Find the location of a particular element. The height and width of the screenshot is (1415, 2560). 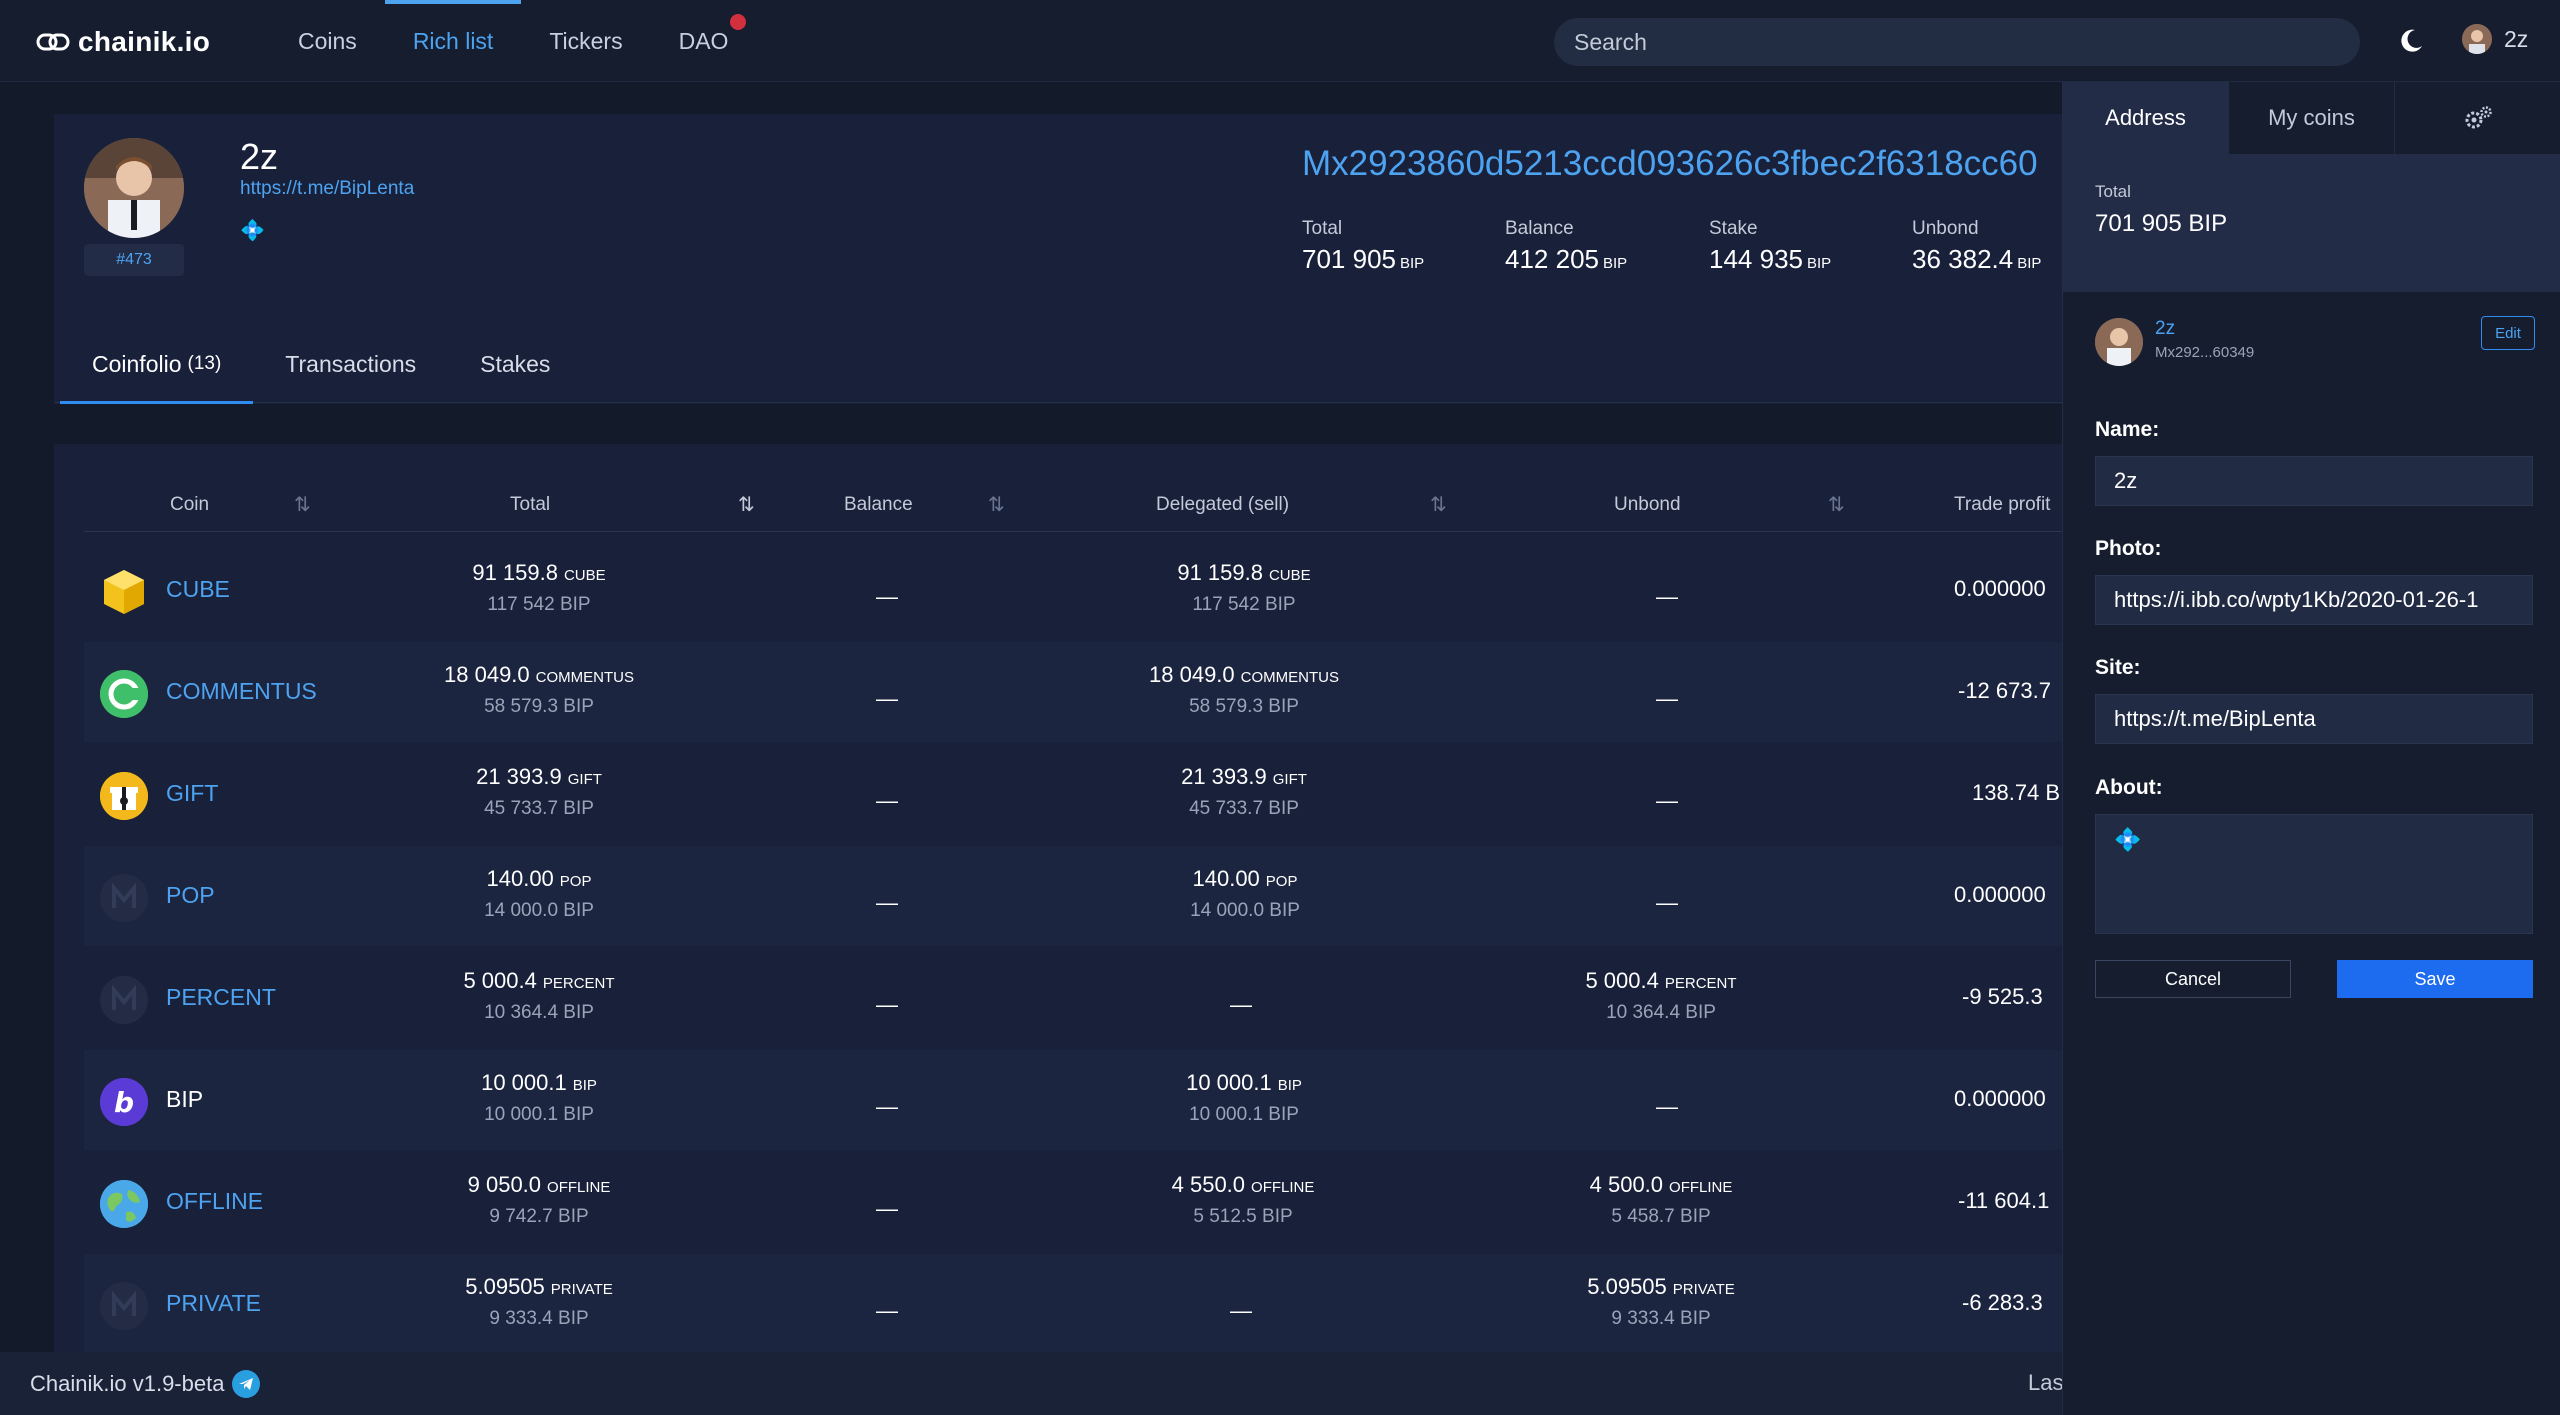

nav-tickers: Tickers is located at coordinates (585, 41).